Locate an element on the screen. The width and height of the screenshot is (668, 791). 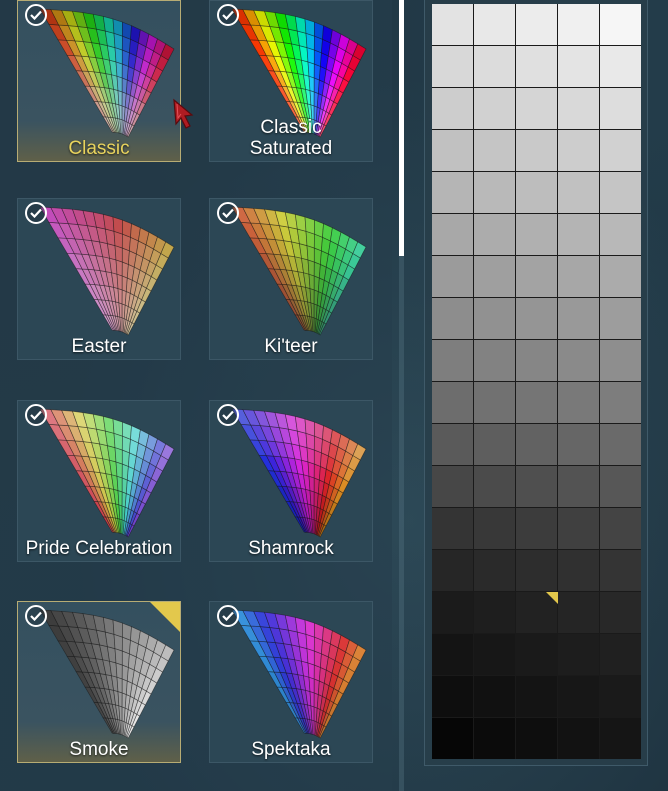
palette-tile: Pride Celebration is located at coordinates (99, 481).